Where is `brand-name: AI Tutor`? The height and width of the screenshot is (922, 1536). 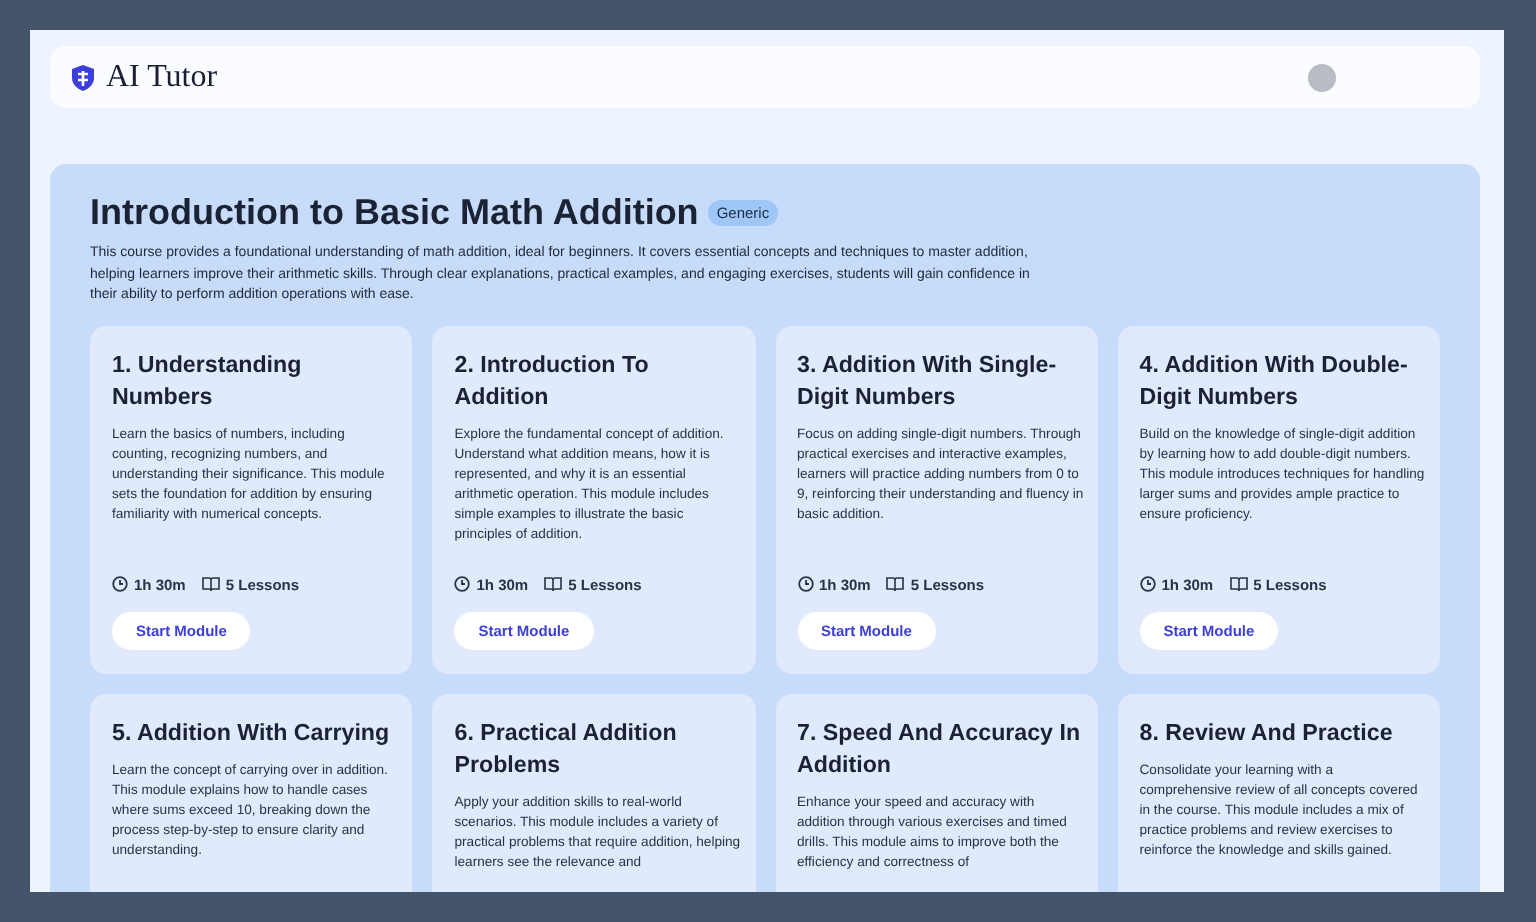
brand-name: AI Tutor is located at coordinates (162, 77).